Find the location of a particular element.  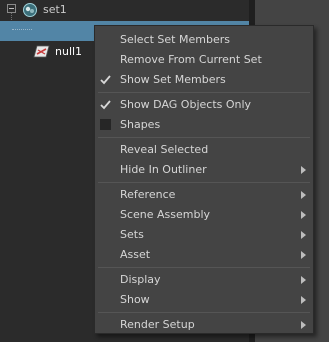

menu-item-label: Show DAG Objects Only is located at coordinates (186, 104).